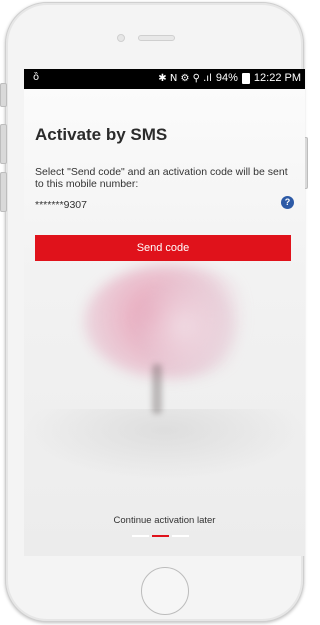 This screenshot has height=625, width=320. Describe the element at coordinates (226, 78) in the screenshot. I see `battery-percent: 94%` at that location.